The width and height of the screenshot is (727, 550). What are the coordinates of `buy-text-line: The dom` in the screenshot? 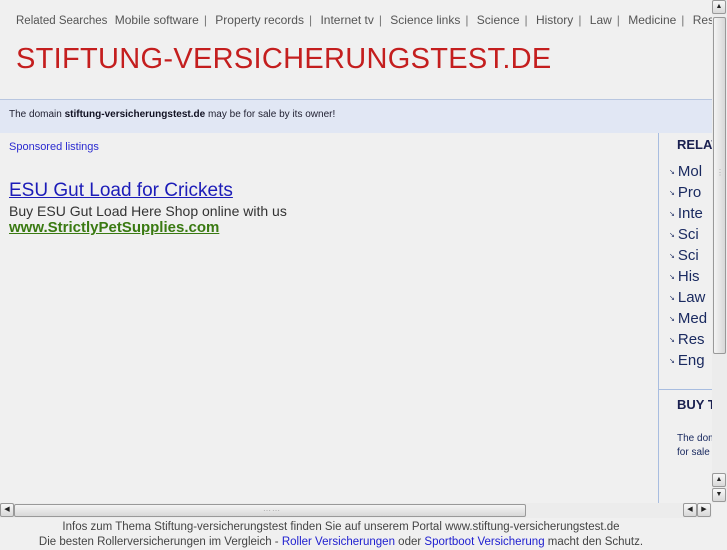 It's located at (694, 438).